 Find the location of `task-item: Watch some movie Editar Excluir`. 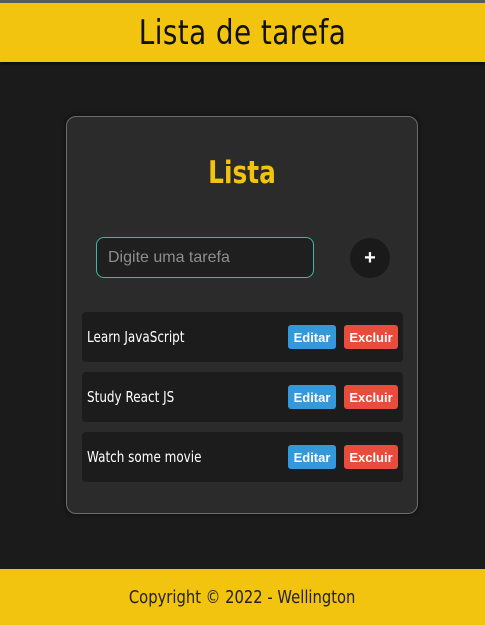

task-item: Watch some movie Editar Excluir is located at coordinates (242, 457).